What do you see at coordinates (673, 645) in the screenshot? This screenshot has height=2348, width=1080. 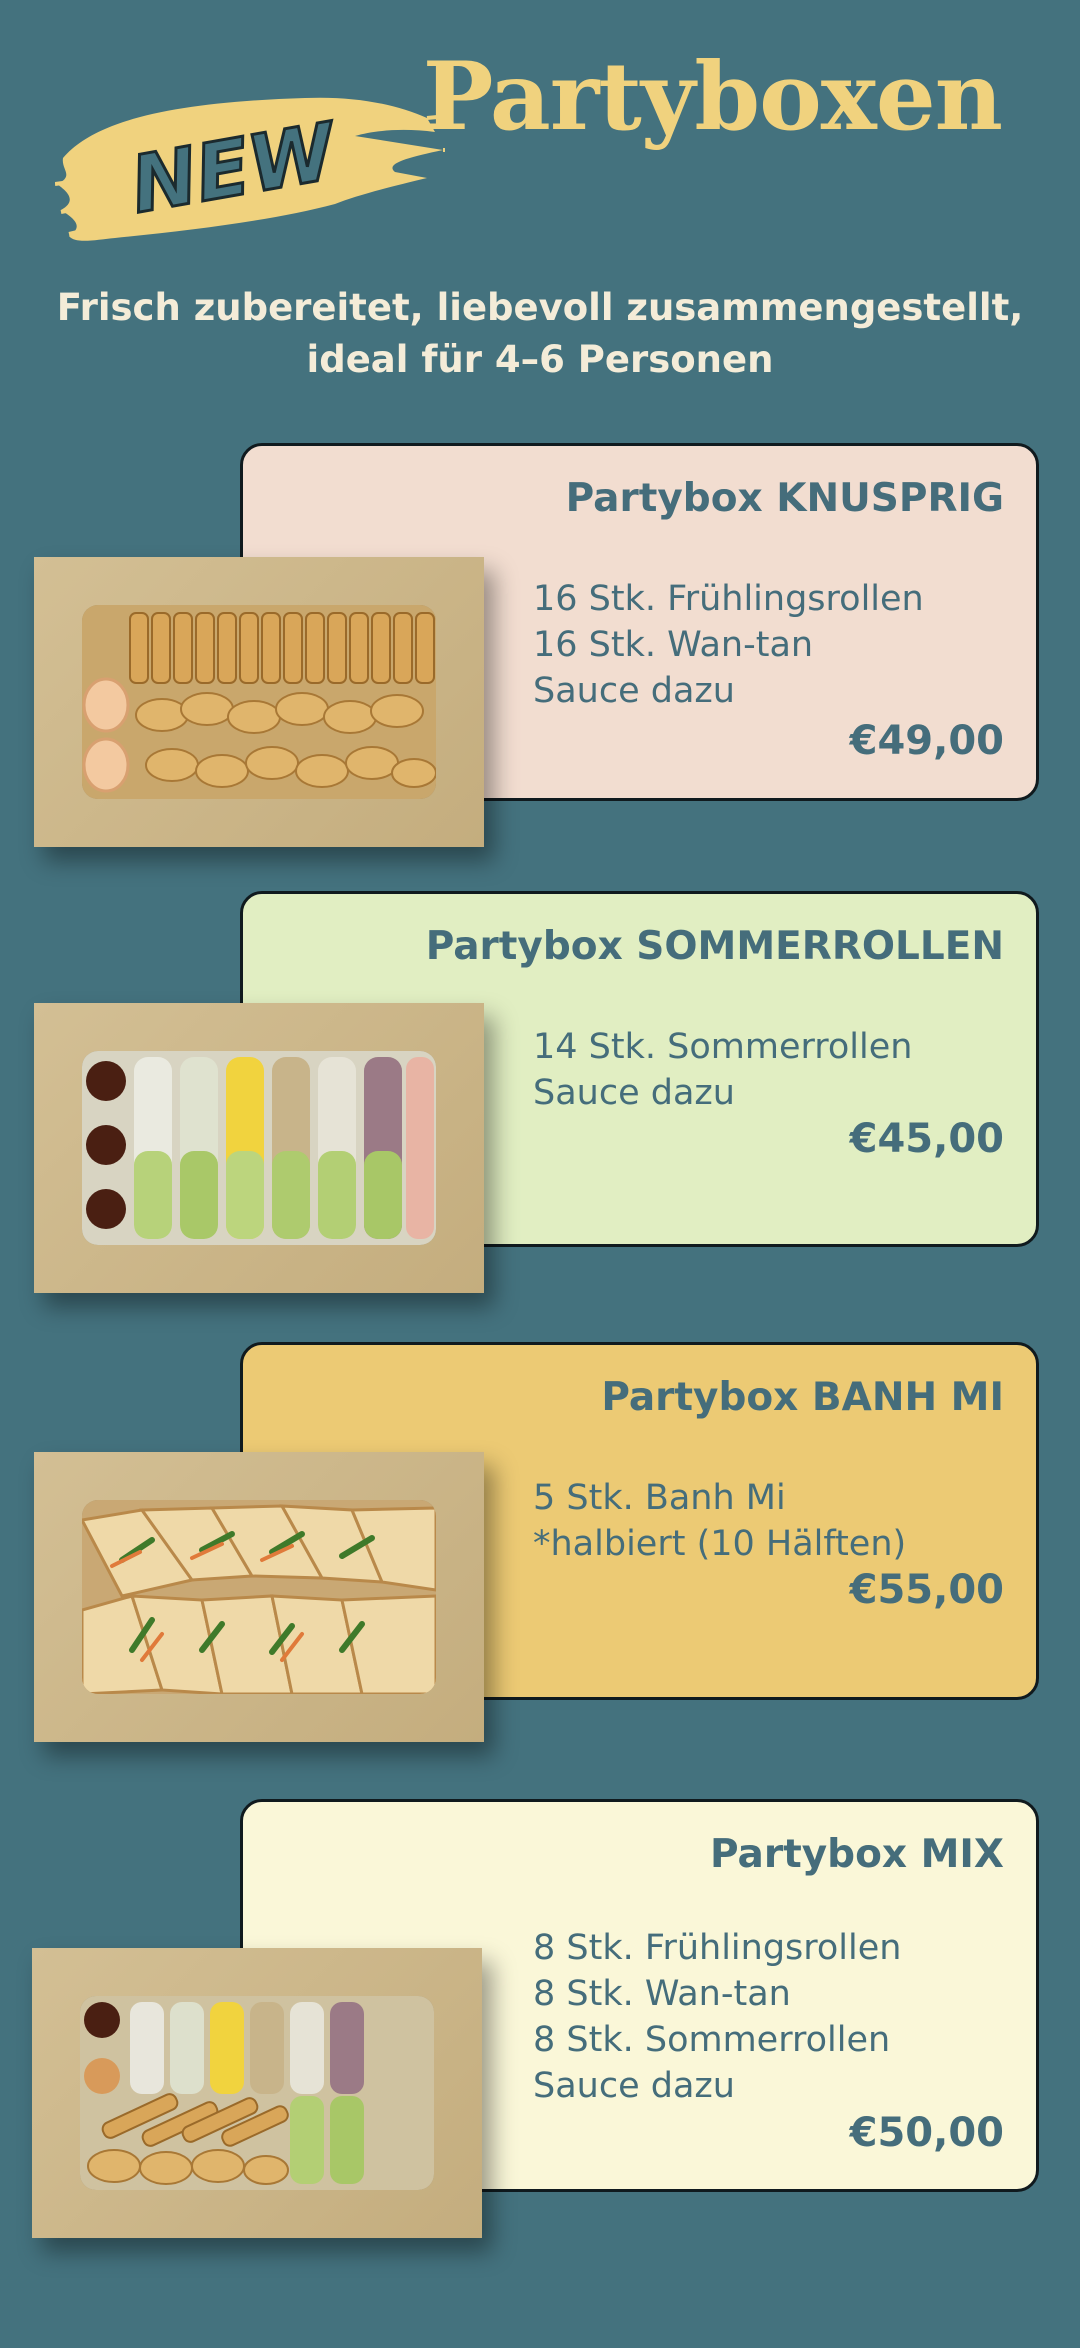 I see `item-line: 16 Stk. Wan-tan` at bounding box center [673, 645].